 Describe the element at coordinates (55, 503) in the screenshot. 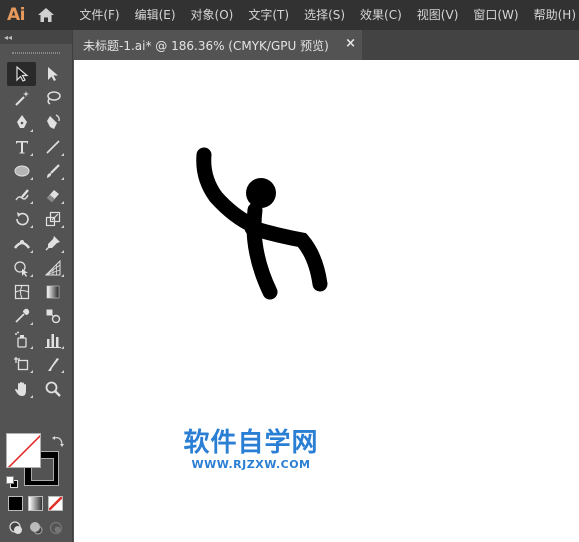

I see `none-mode-icon` at that location.